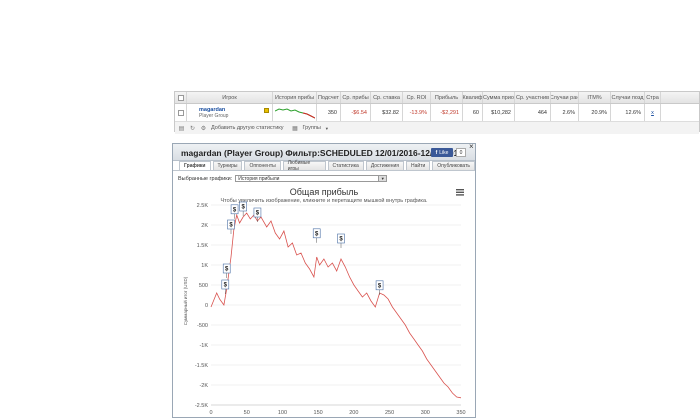 Image resolution: width=700 pixels, height=419 pixels. I want to click on tab-tournaments: Турниры, so click(227, 165).